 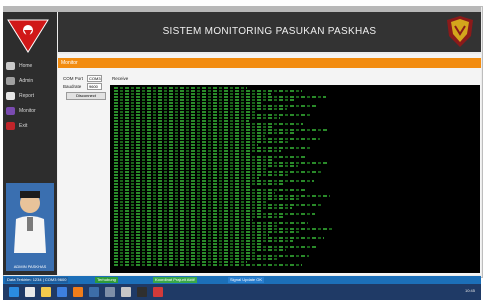 I want to click on baudrate-select: 9600, so click(x=94, y=86).